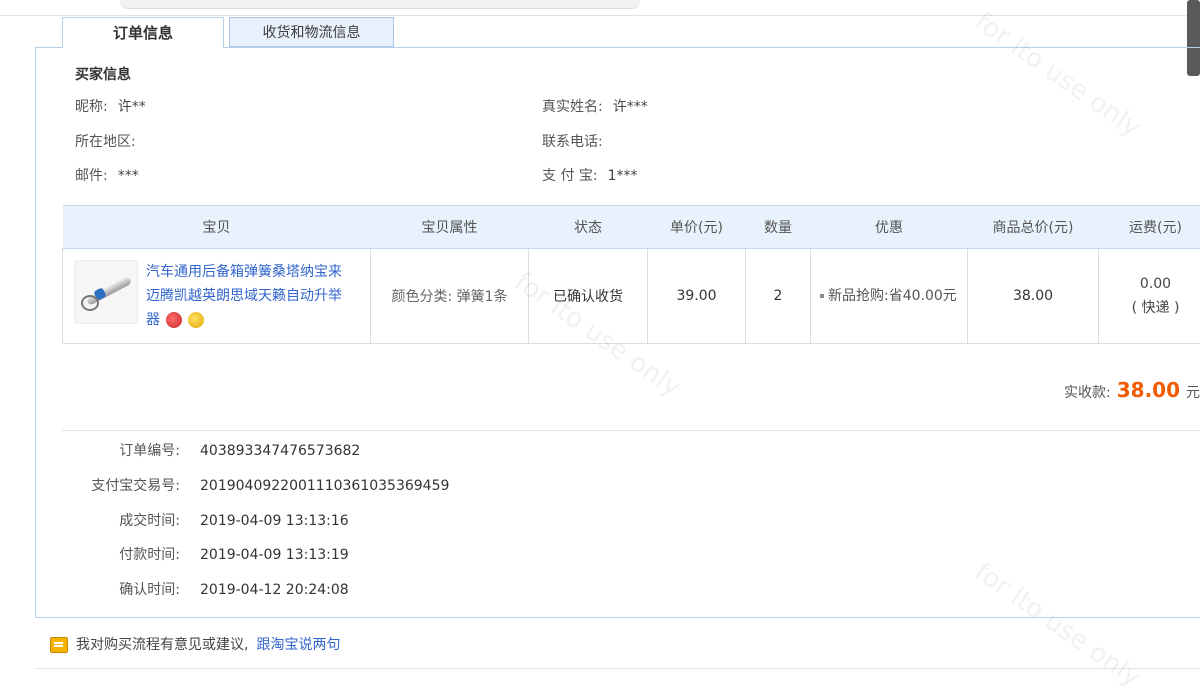 This screenshot has width=1200, height=693. Describe the element at coordinates (274, 555) in the screenshot. I see `pay-time-value: 2019-04-09 13:13:19` at that location.